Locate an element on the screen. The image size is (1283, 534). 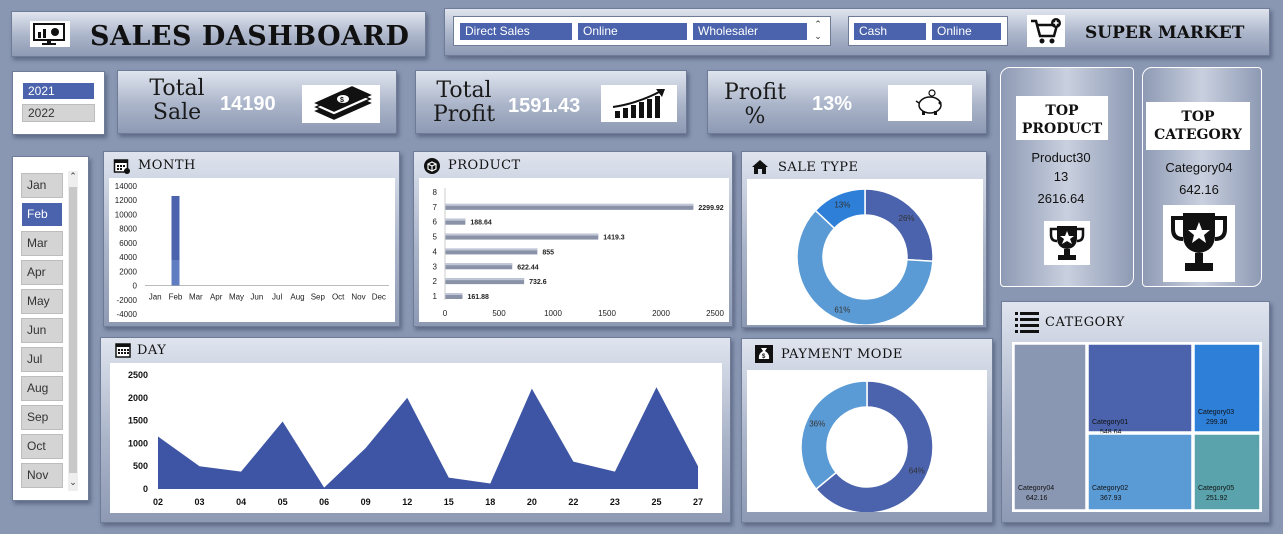
donut-slice is located at coordinates (834, 435).